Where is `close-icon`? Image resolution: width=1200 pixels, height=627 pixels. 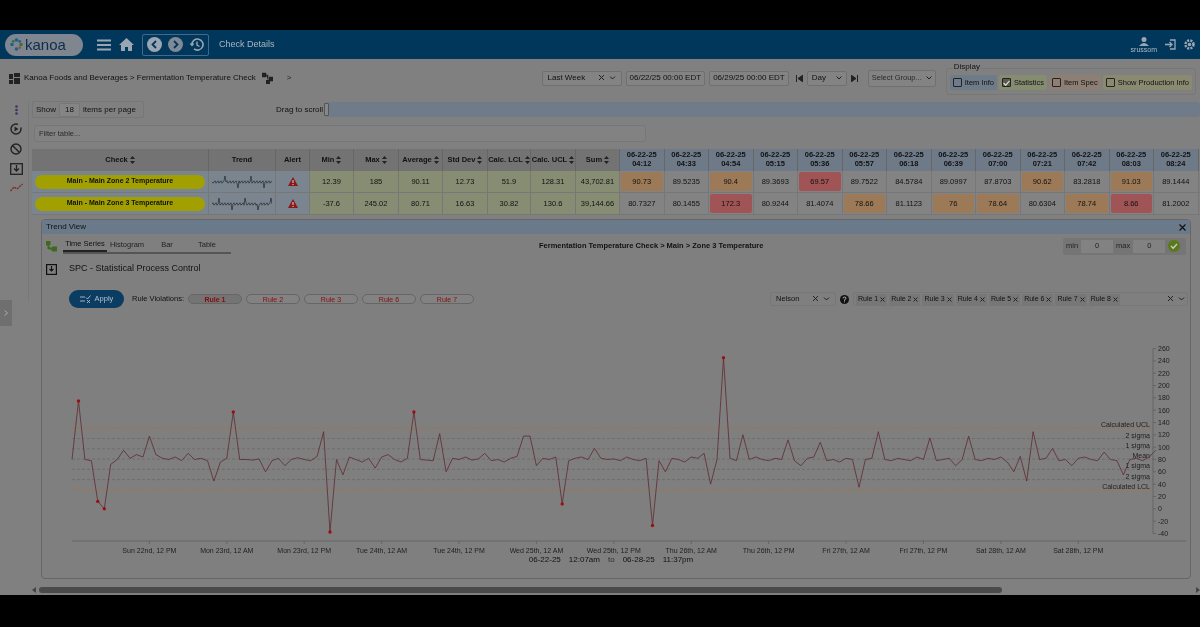
close-icon is located at coordinates (1182, 227).